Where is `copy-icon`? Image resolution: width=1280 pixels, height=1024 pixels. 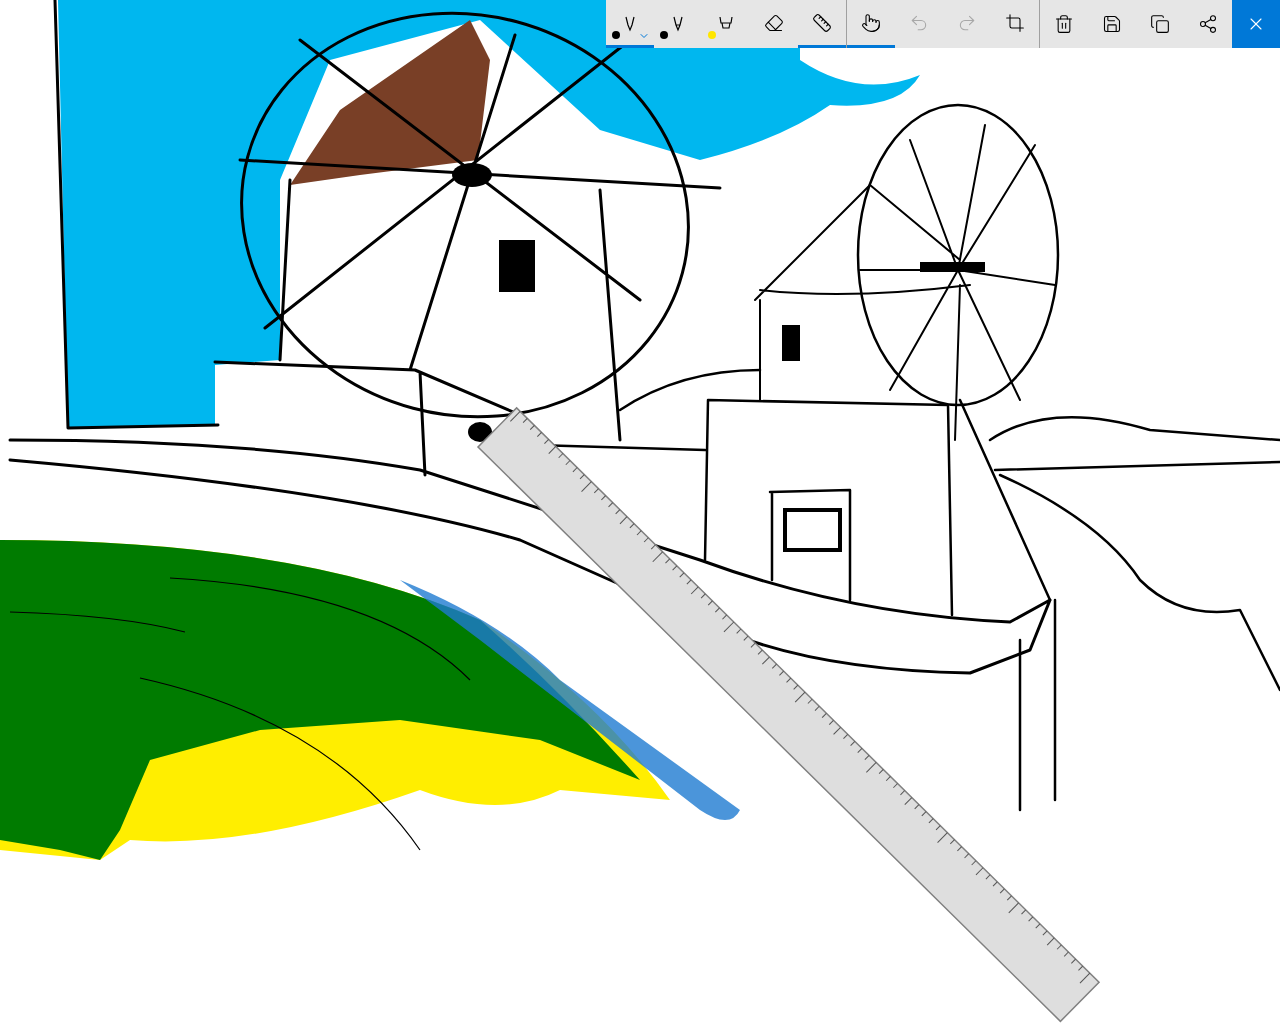
copy-icon is located at coordinates (1160, 24).